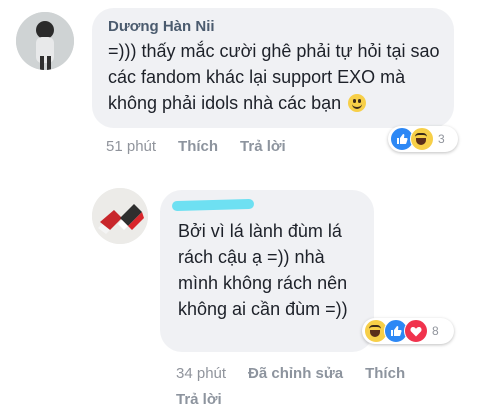  Describe the element at coordinates (213, 205) in the screenshot. I see `redacted-author-name` at that location.